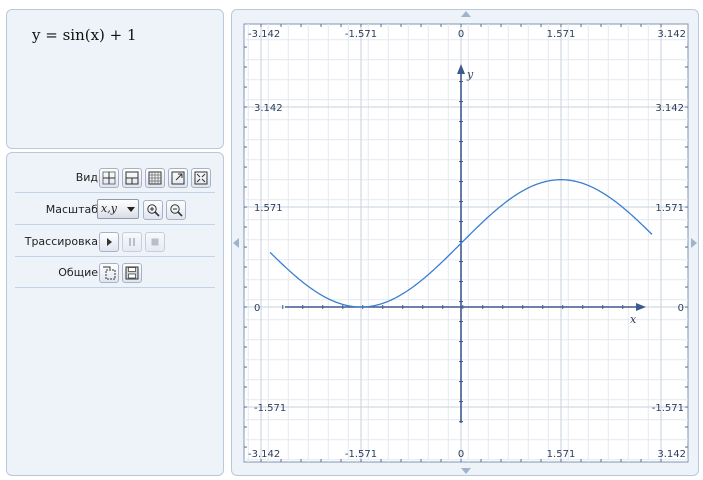  I want to click on trace-pause-button, so click(132, 242).